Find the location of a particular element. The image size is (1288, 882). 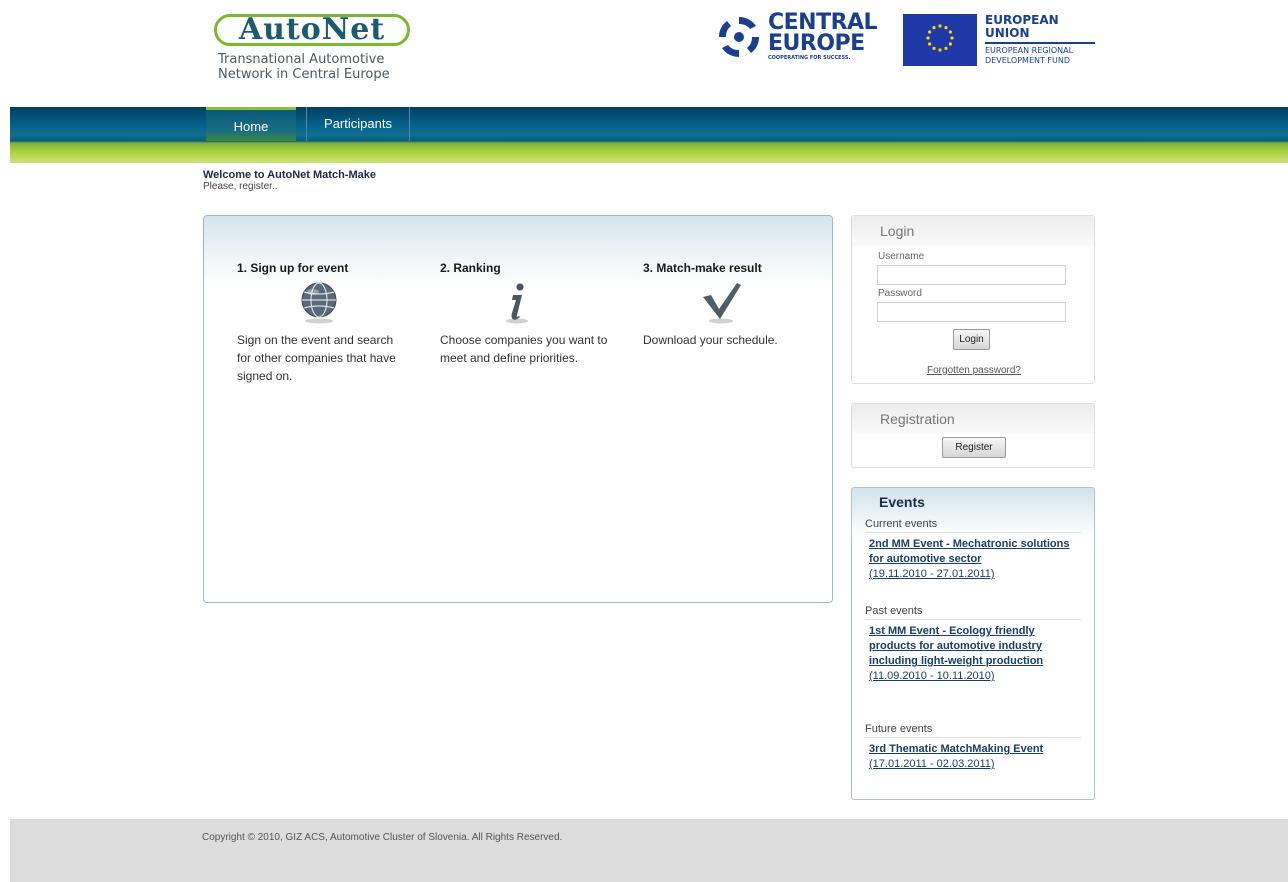

password-label: Password is located at coordinates (900, 293).